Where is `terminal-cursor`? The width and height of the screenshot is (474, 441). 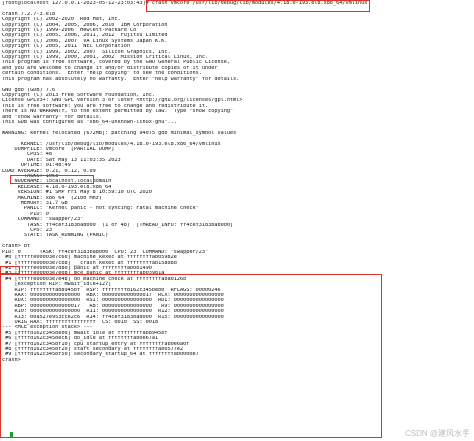
terminal-cursor is located at coordinates (11, 434).